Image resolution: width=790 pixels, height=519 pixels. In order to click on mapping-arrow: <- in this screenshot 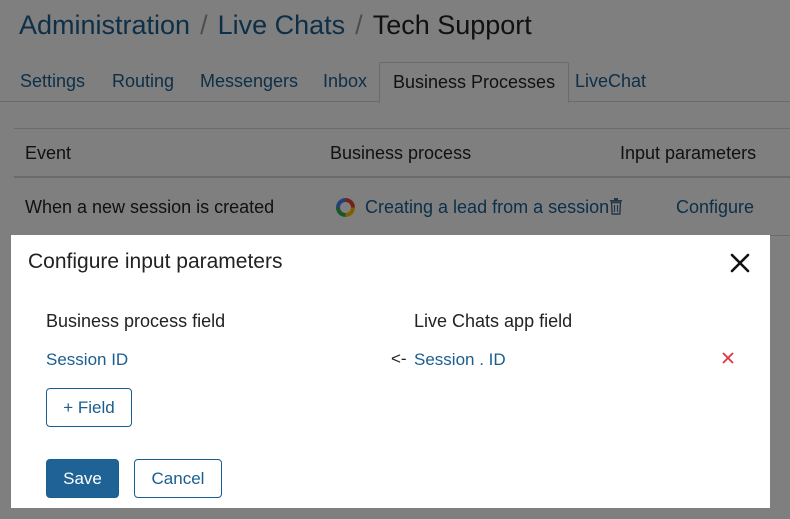, I will do `click(399, 358)`.